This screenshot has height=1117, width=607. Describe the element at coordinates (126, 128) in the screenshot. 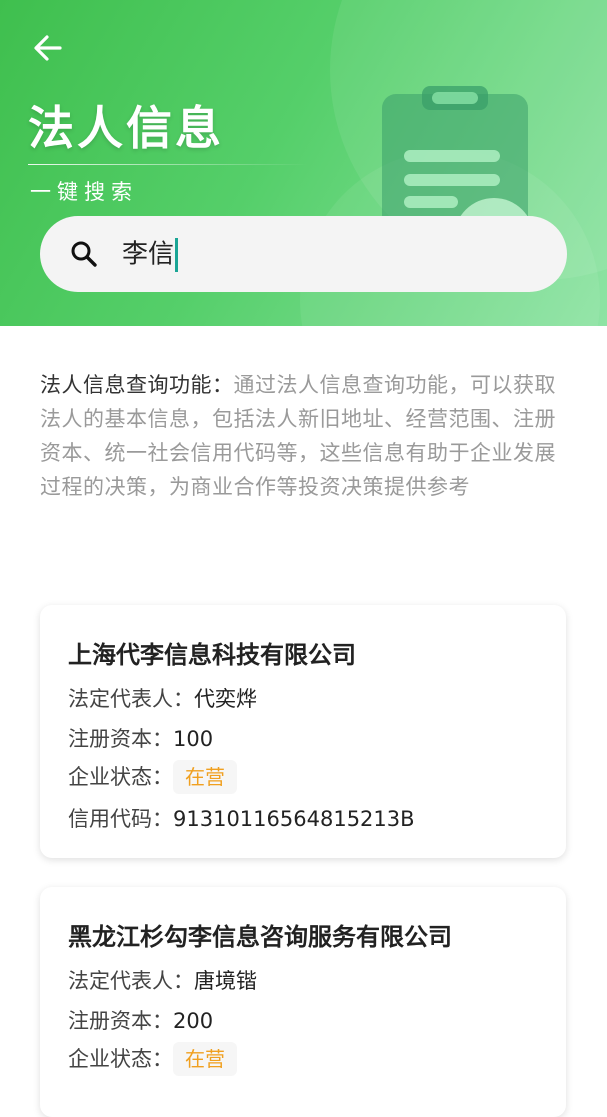

I see `page-title: 法人信息` at that location.